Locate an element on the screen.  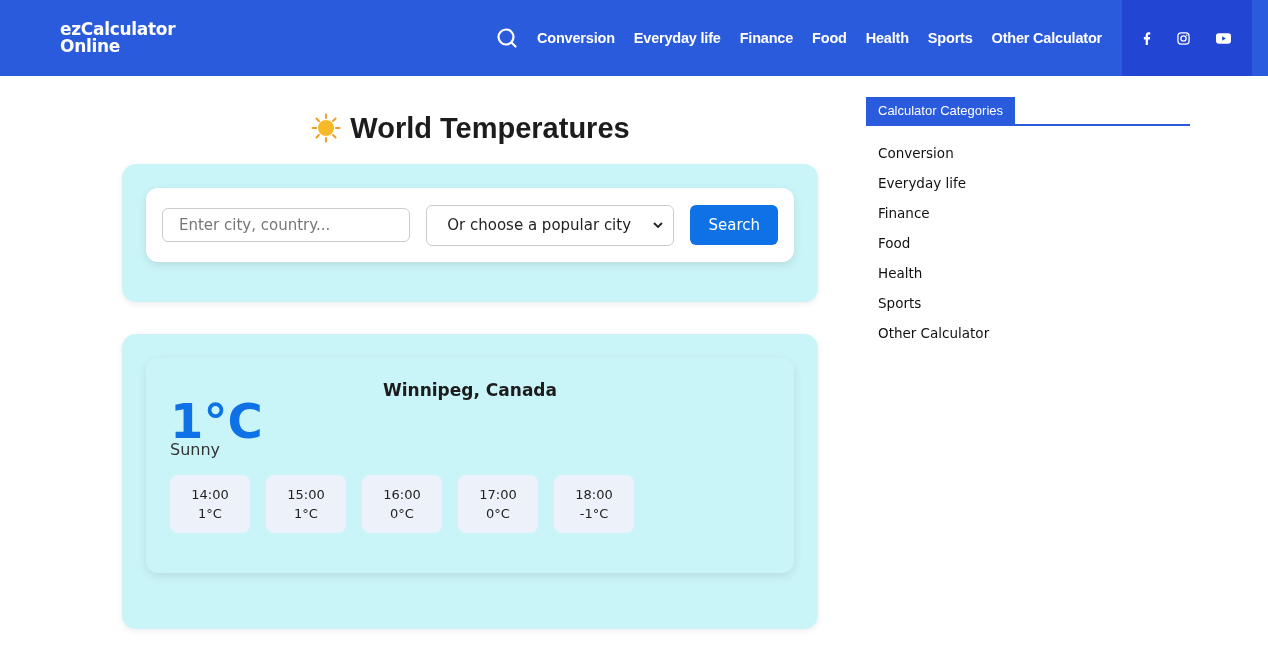
nav-link: Health is located at coordinates (887, 38).